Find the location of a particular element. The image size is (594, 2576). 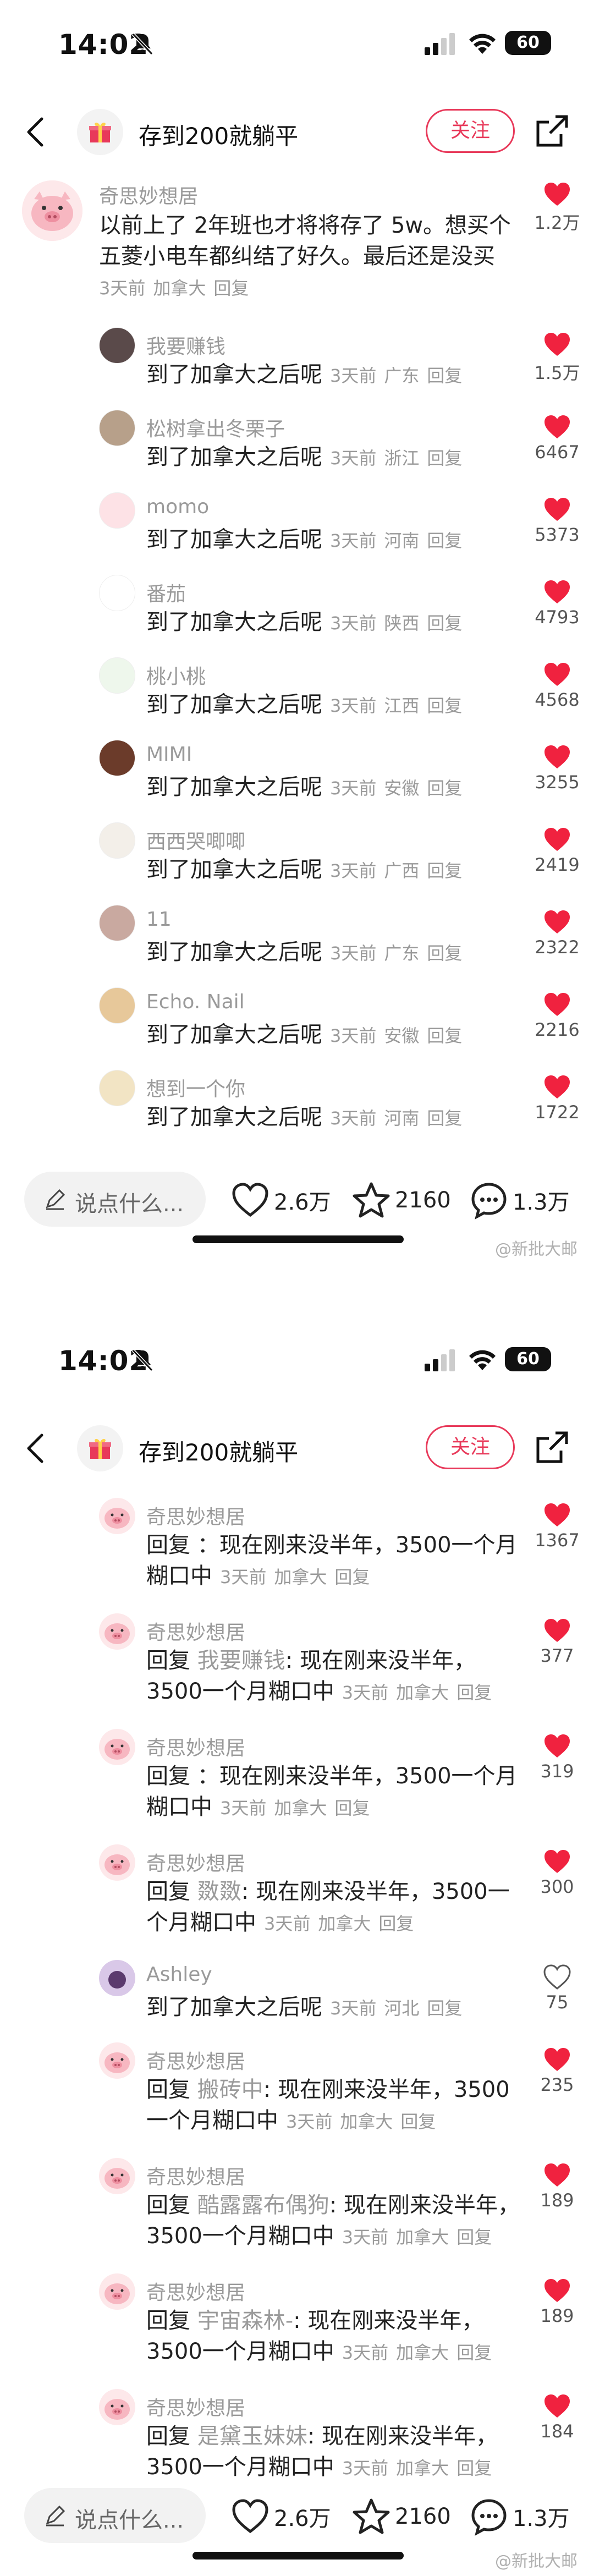

like-button: 1367 is located at coordinates (557, 1526).